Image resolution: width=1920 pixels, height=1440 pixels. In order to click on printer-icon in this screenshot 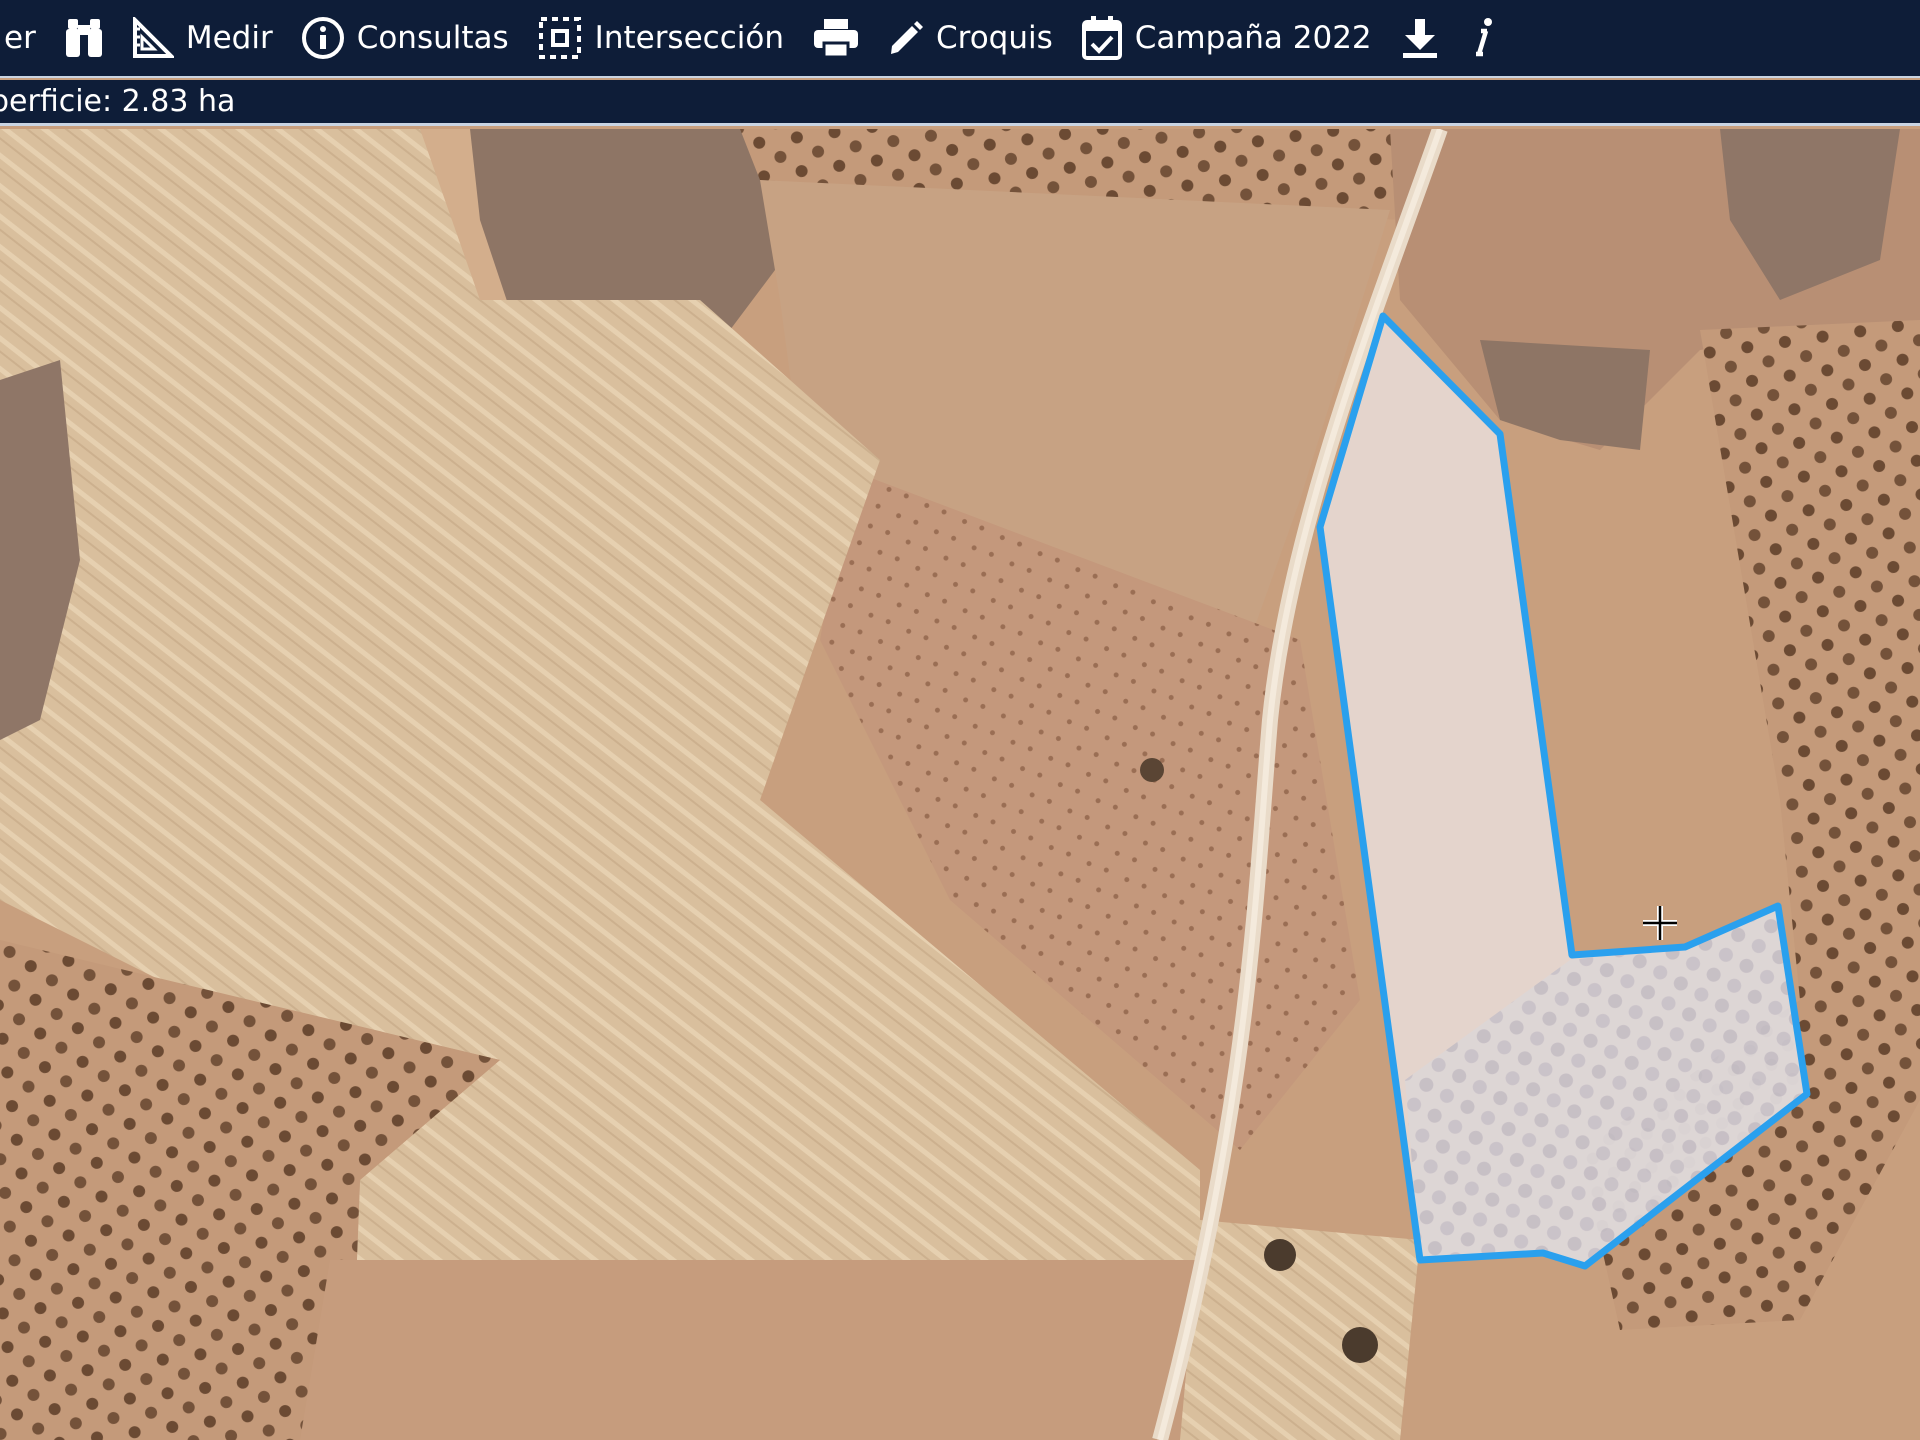, I will do `click(835, 39)`.